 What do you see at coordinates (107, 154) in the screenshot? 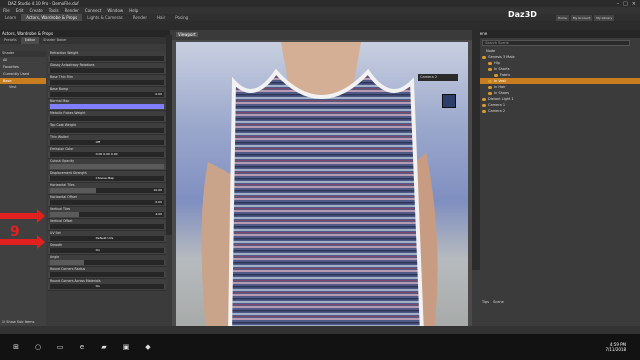
I see `property-slider: 0.00 0.00 0.00` at bounding box center [107, 154].